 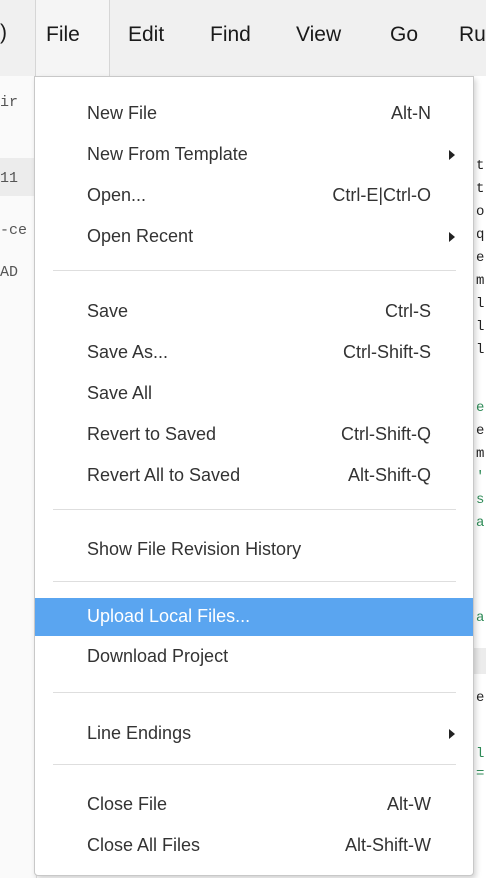 I want to click on left-side-panel: ir 11 -ce AD, so click(x=18, y=477).